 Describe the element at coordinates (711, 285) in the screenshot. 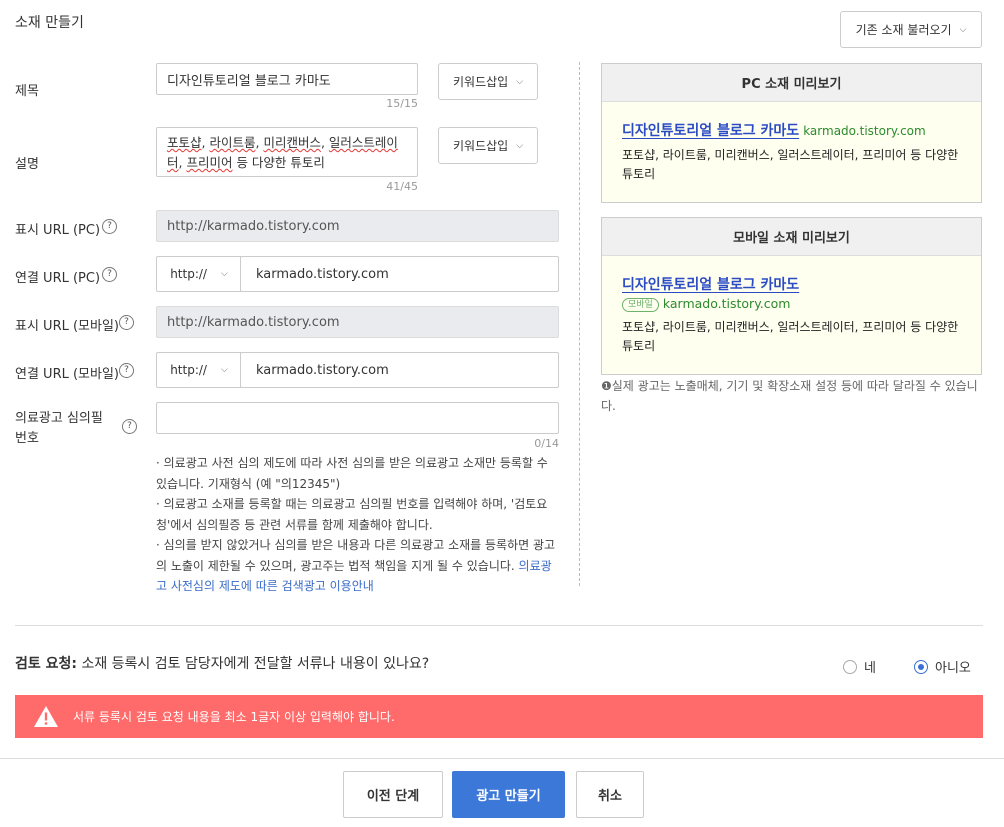

I see `mobile-preview-title: 디자인튜토리얼 블로그 카마도` at that location.